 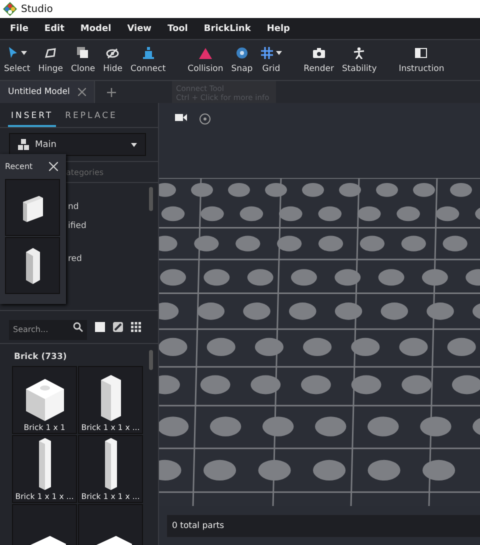 What do you see at coordinates (205, 119) in the screenshot?
I see `rotate-icon` at bounding box center [205, 119].